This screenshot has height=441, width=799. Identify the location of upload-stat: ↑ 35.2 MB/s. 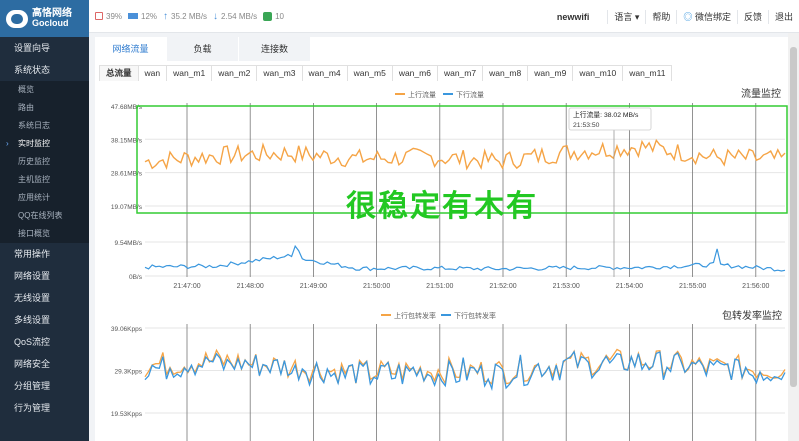
(185, 16).